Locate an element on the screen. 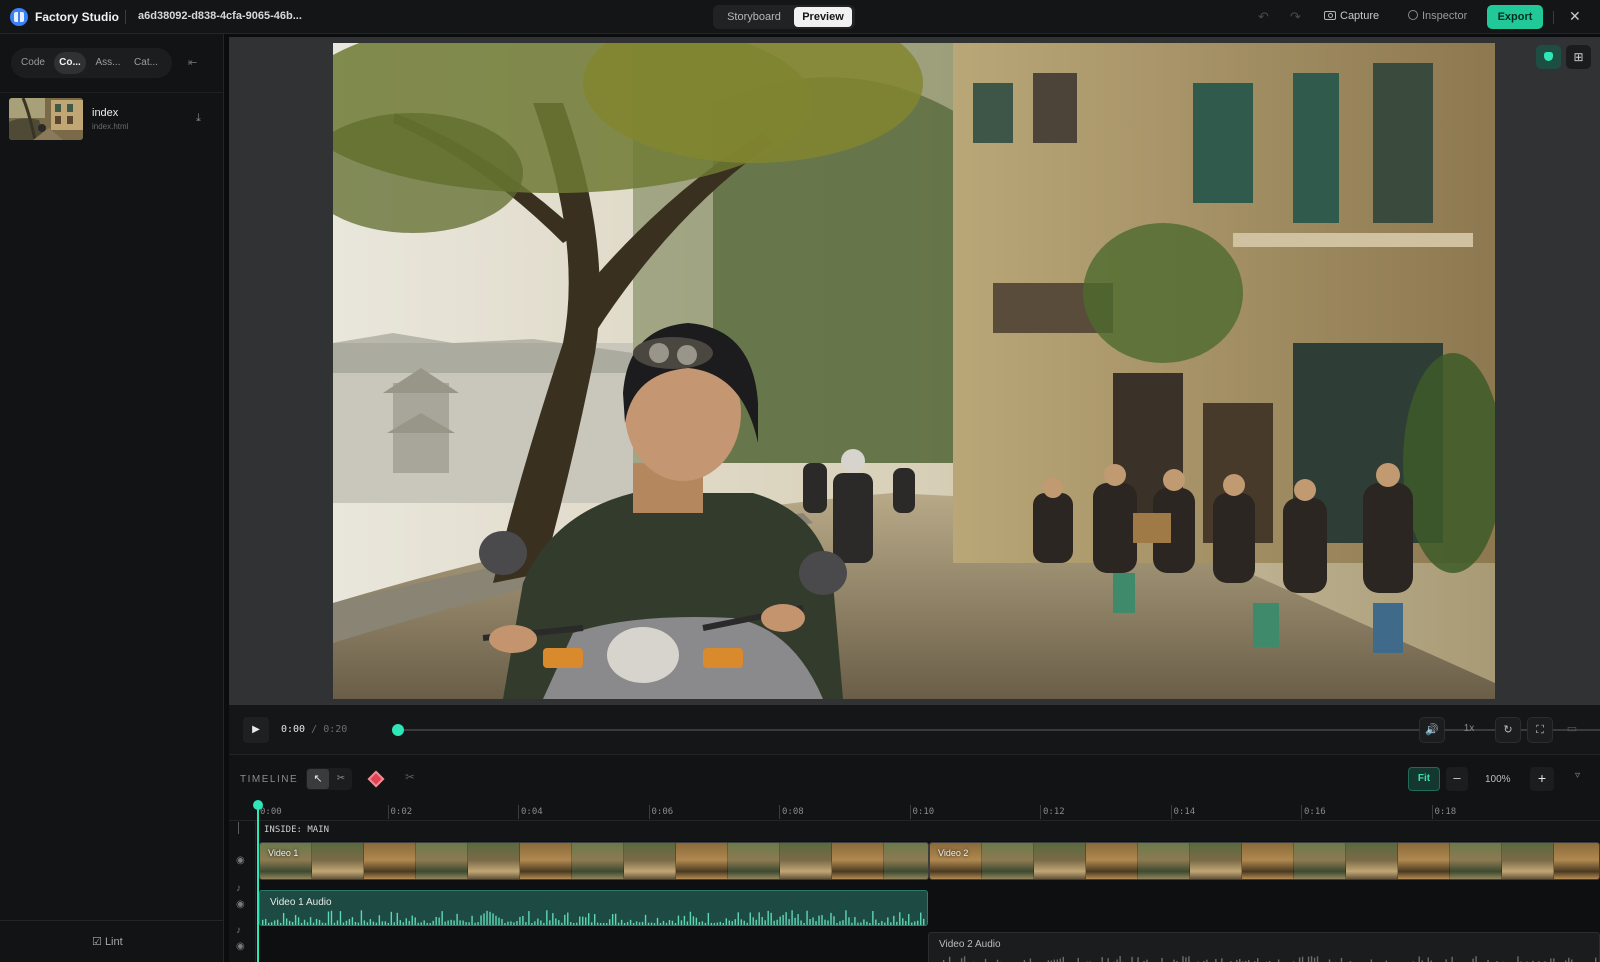 The height and width of the screenshot is (962, 1600). close-icon: ✕ is located at coordinates (1575, 16).